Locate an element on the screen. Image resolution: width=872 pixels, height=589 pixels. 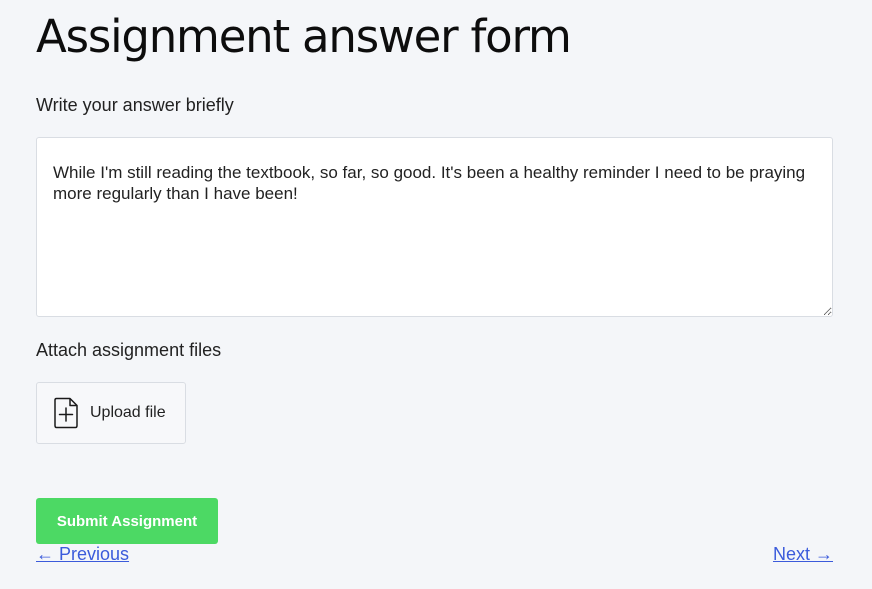
submit-assignment-button: Submit Assignment is located at coordinates (127, 521).